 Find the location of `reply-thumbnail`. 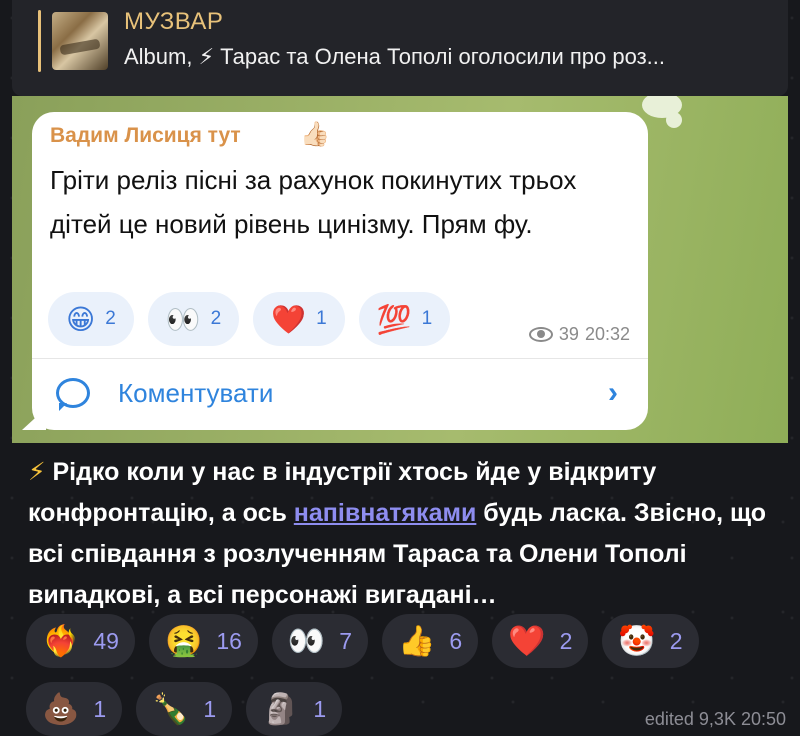

reply-thumbnail is located at coordinates (80, 41).